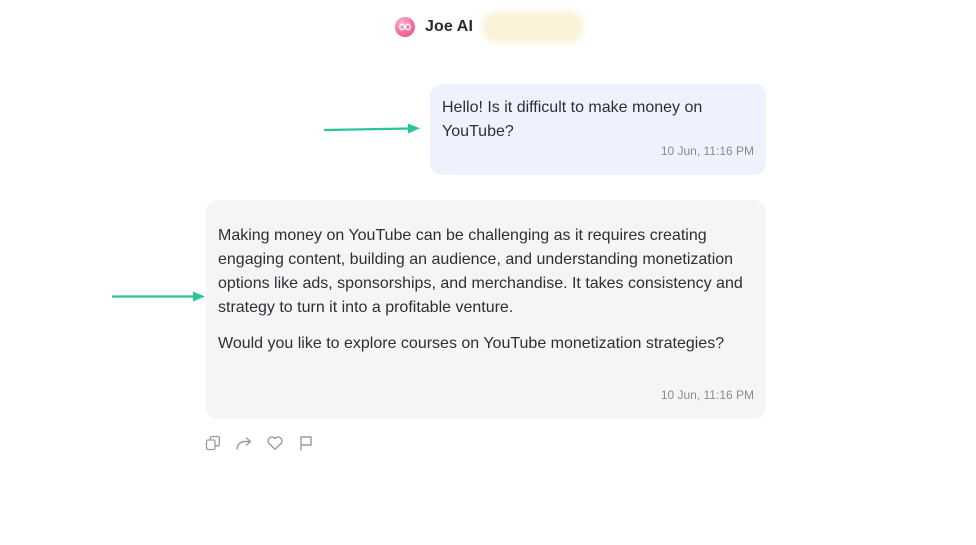 The width and height of the screenshot is (976, 545). Describe the element at coordinates (707, 395) in the screenshot. I see `assistant-message-timestamp: 10 Jun, 11:16 PM` at that location.